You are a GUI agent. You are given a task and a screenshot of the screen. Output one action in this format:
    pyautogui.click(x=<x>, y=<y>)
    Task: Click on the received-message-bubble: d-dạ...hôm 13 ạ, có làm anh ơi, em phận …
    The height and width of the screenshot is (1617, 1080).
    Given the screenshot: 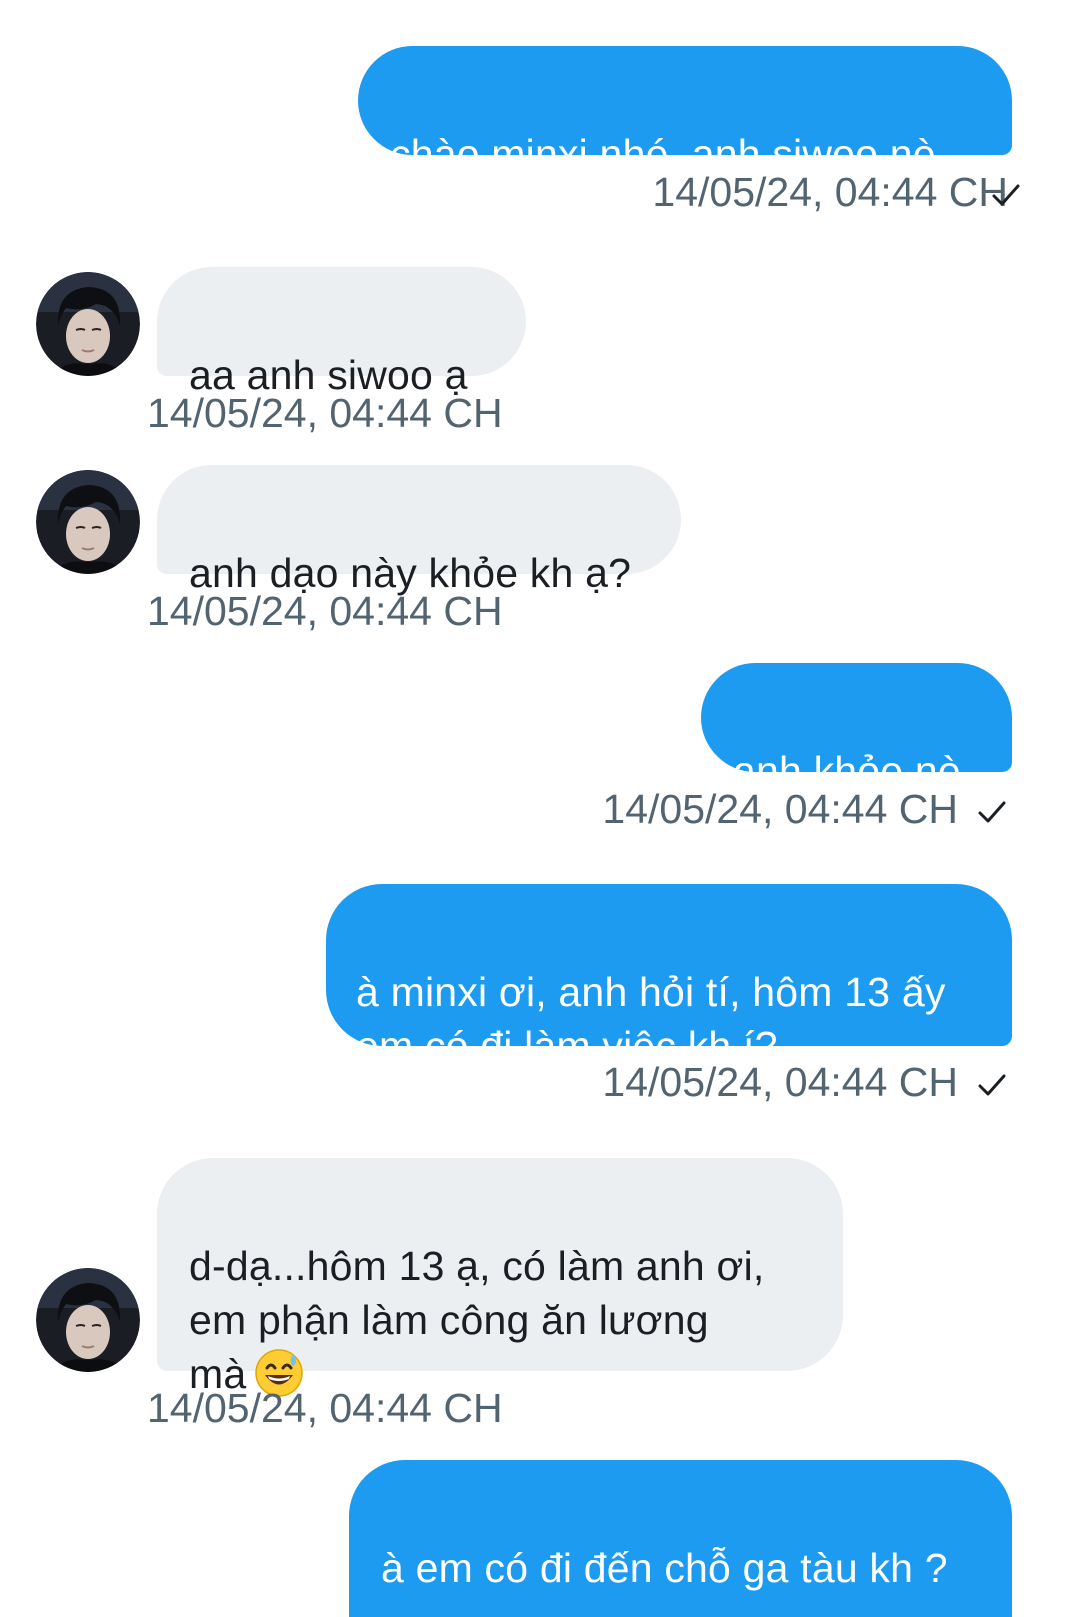 What is the action you would take?
    pyautogui.click(x=500, y=1277)
    